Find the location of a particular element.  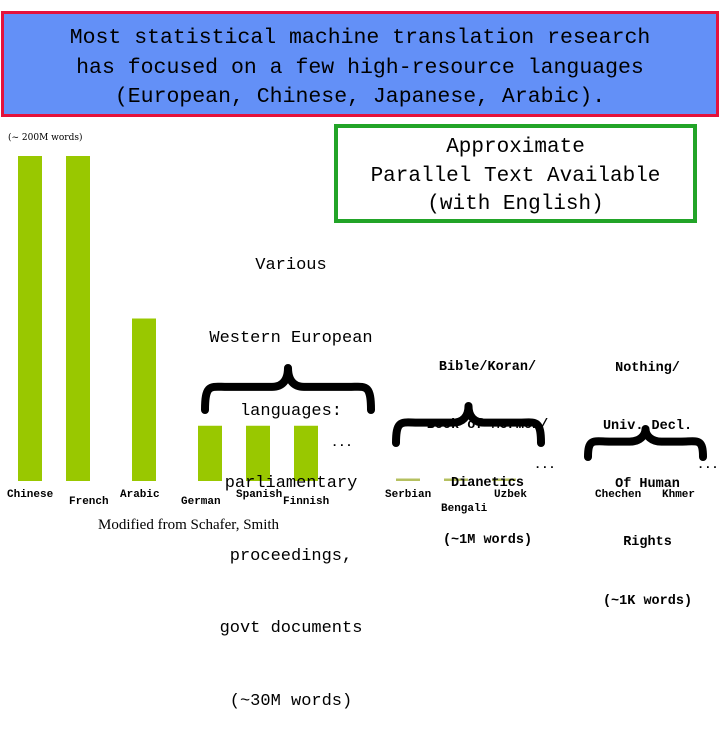

group-1-line: (~30M words) is located at coordinates (291, 702).